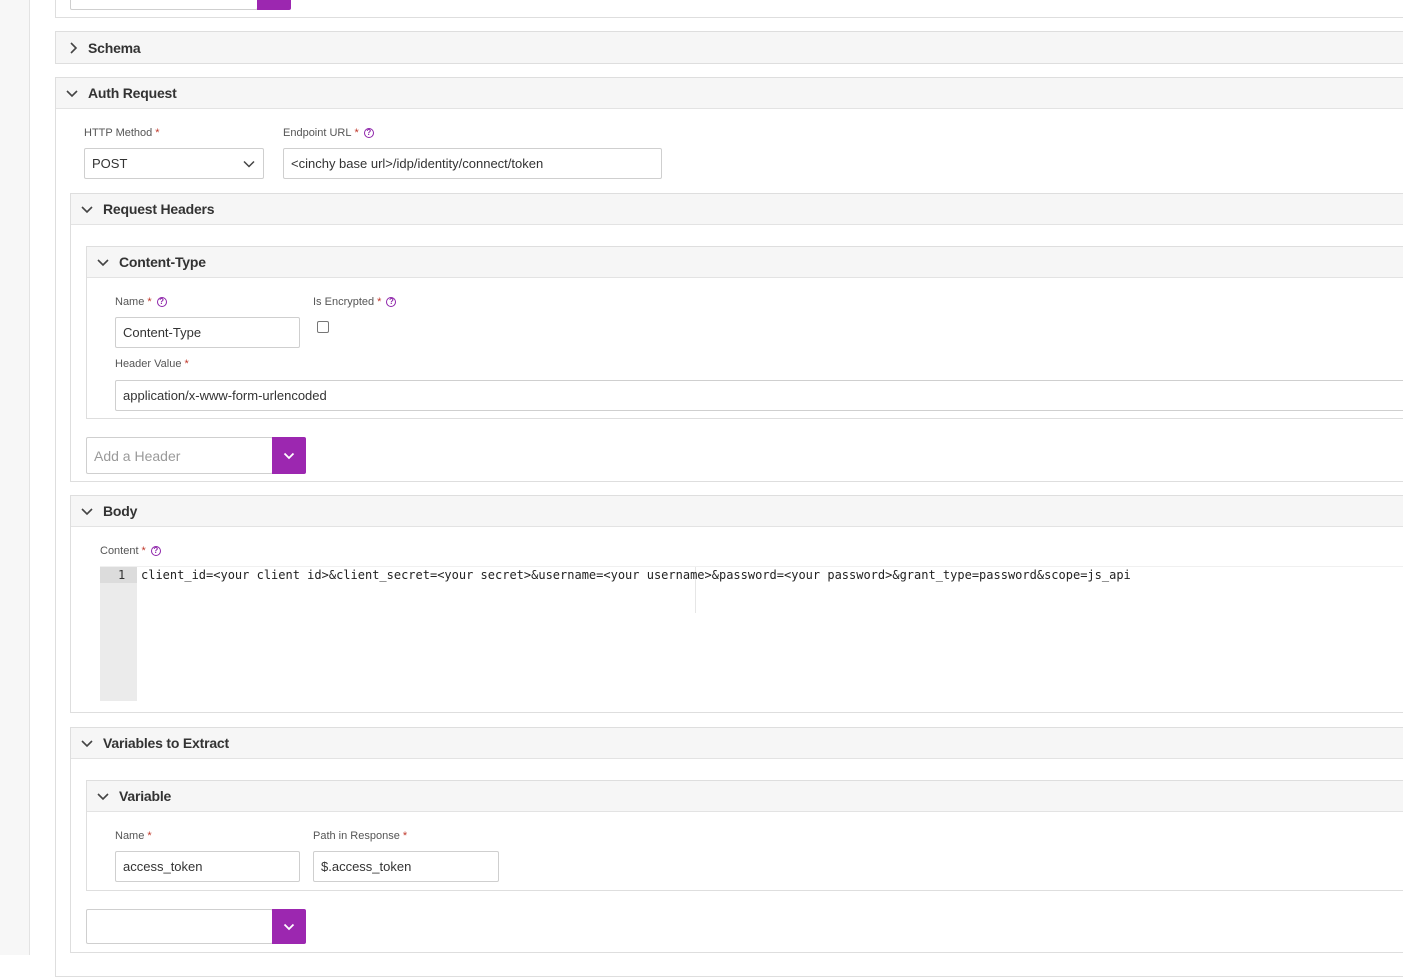 This screenshot has height=977, width=1403. I want to click on variable-header: Variable, so click(745, 796).